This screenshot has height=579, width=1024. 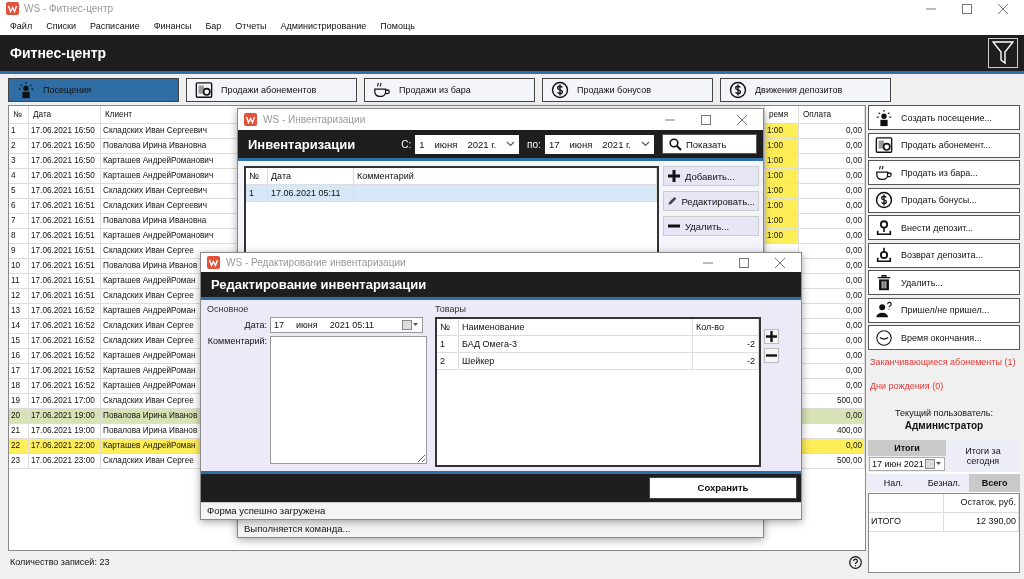 I want to click on menu-item: Администрирование, so click(x=323, y=26).